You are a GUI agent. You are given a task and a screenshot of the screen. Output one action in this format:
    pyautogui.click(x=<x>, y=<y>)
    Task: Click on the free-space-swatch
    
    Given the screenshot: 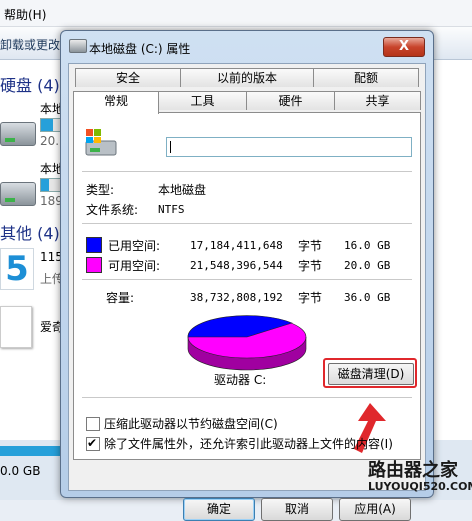 What is the action you would take?
    pyautogui.click(x=94, y=265)
    